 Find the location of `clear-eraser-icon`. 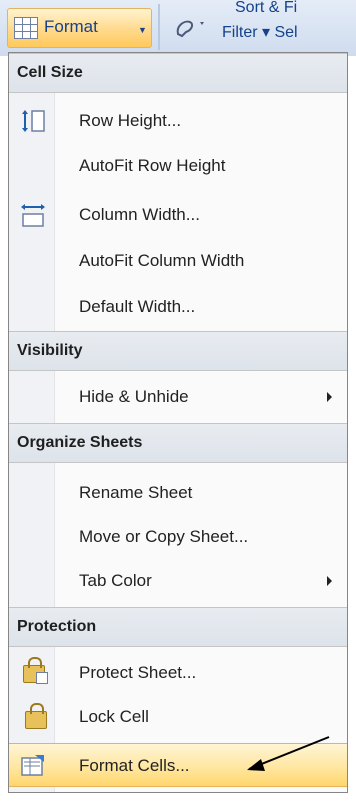

clear-eraser-icon is located at coordinates (191, 27).